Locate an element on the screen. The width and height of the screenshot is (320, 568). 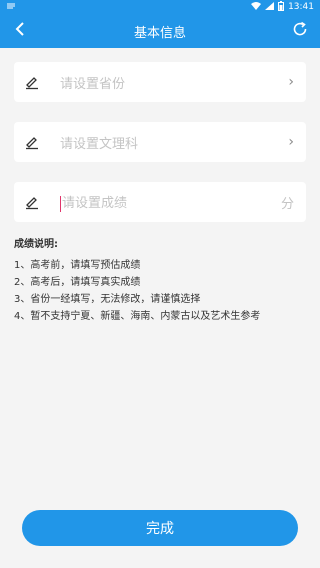
signal-icon is located at coordinates (270, 7).